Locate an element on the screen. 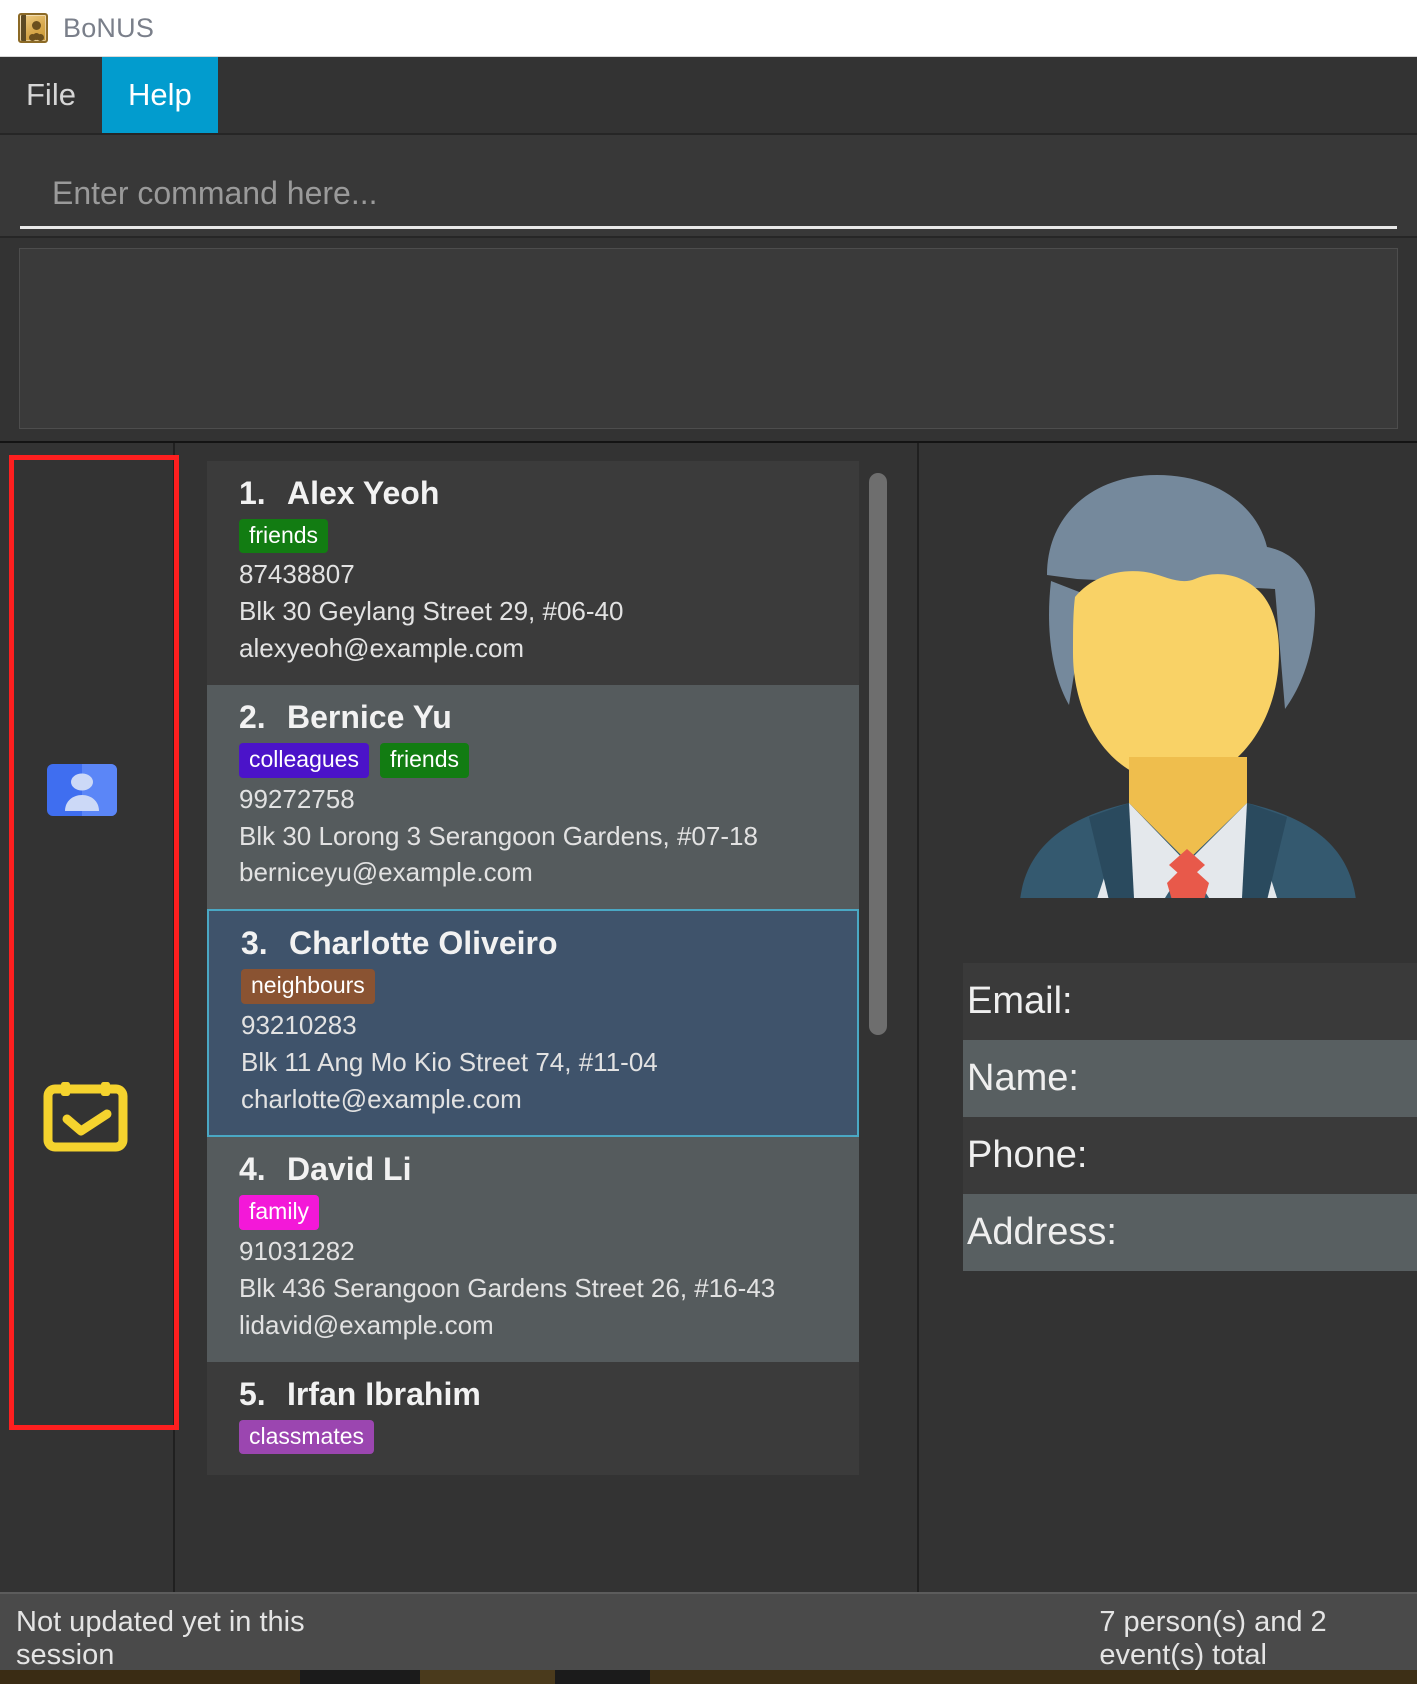 Image resolution: width=1417 pixels, height=1684 pixels. person-name: 1. Alex Yeoh is located at coordinates (339, 493).